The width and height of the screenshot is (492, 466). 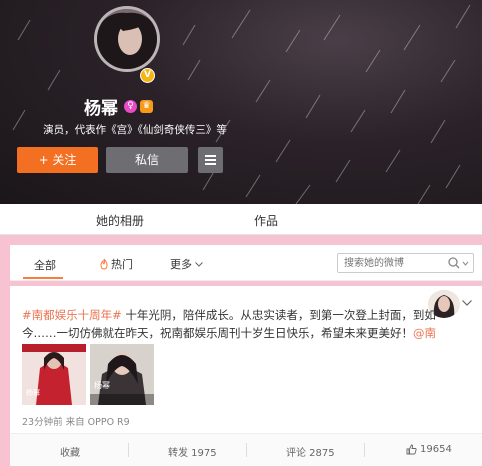 What do you see at coordinates (54, 374) in the screenshot?
I see `post-image-1: 杨幂` at bounding box center [54, 374].